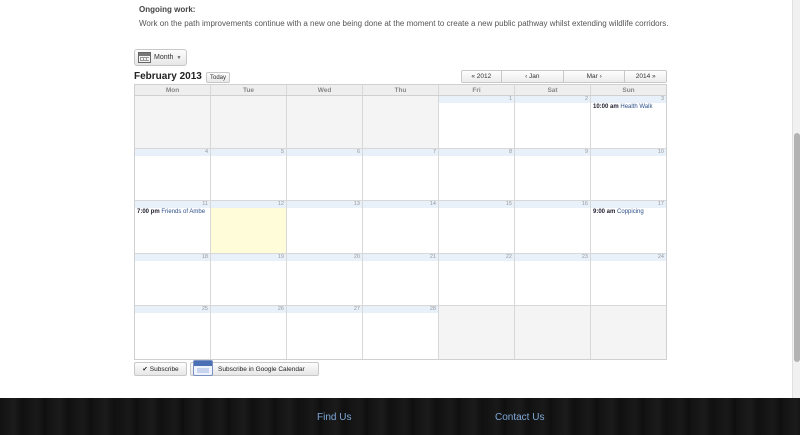  I want to click on calendar-day-cell: 11 7:00 pm Friends of Ambe, so click(173, 227).